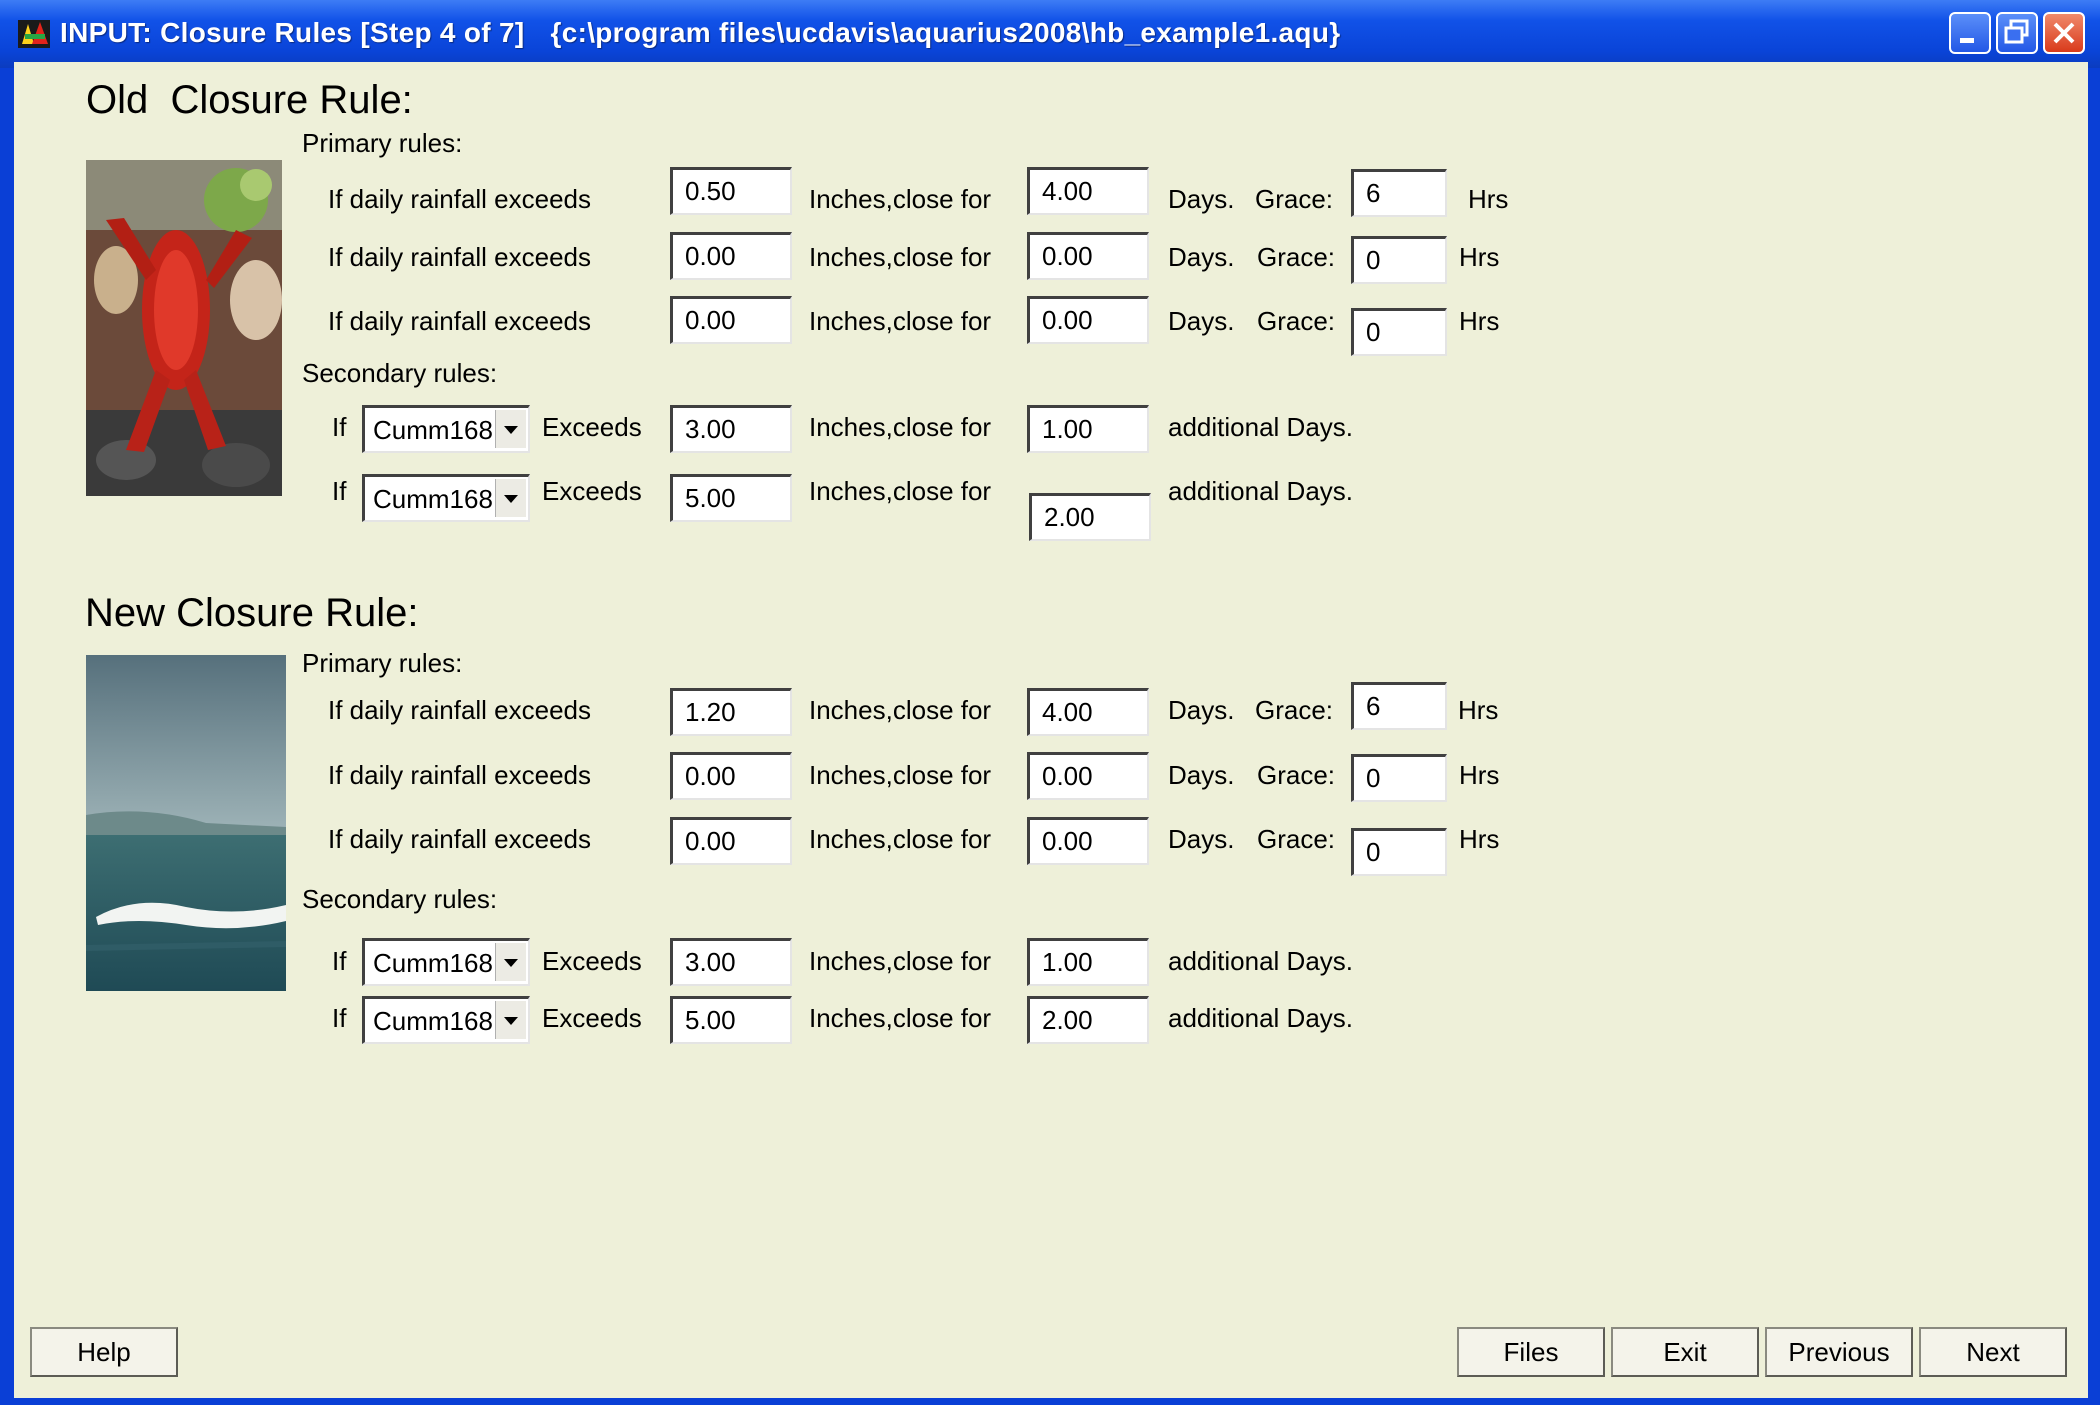  Describe the element at coordinates (1201, 321) in the screenshot. I see `old-primary-3-days-label: Days.` at that location.